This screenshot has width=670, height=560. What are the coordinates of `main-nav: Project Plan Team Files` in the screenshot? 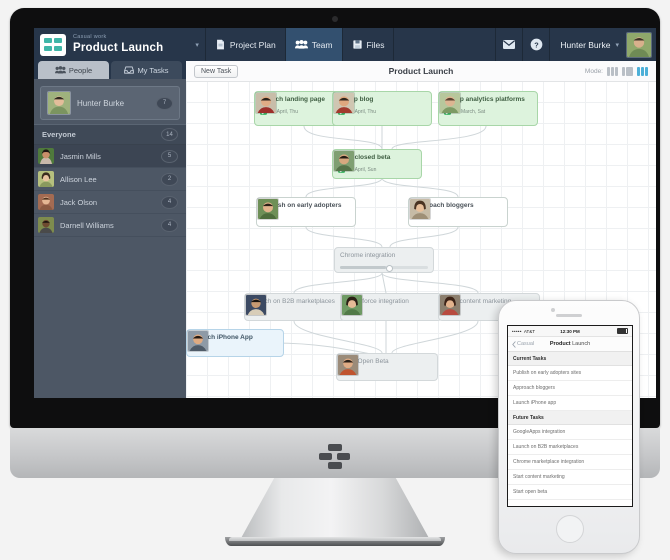 It's located at (299, 44).